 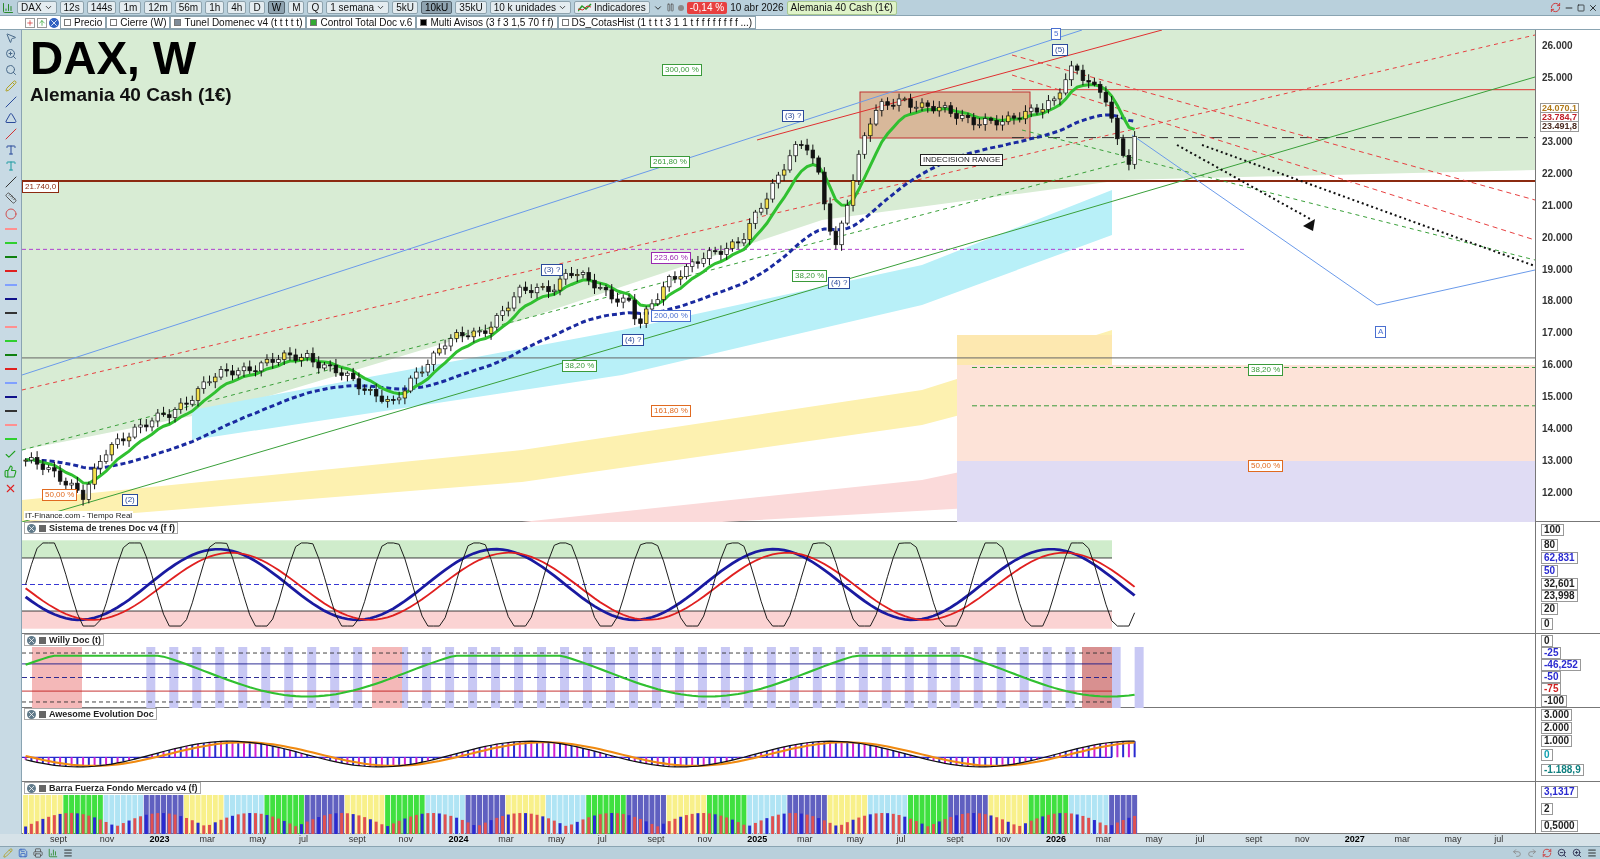 What do you see at coordinates (1532, 853) in the screenshot?
I see `redo-icon` at bounding box center [1532, 853].